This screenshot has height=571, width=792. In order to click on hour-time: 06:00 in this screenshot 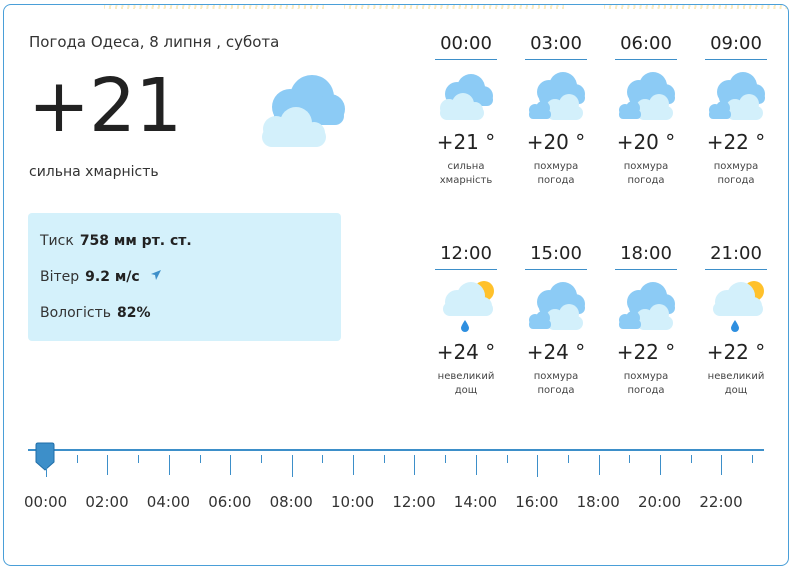, I will do `click(646, 45)`.